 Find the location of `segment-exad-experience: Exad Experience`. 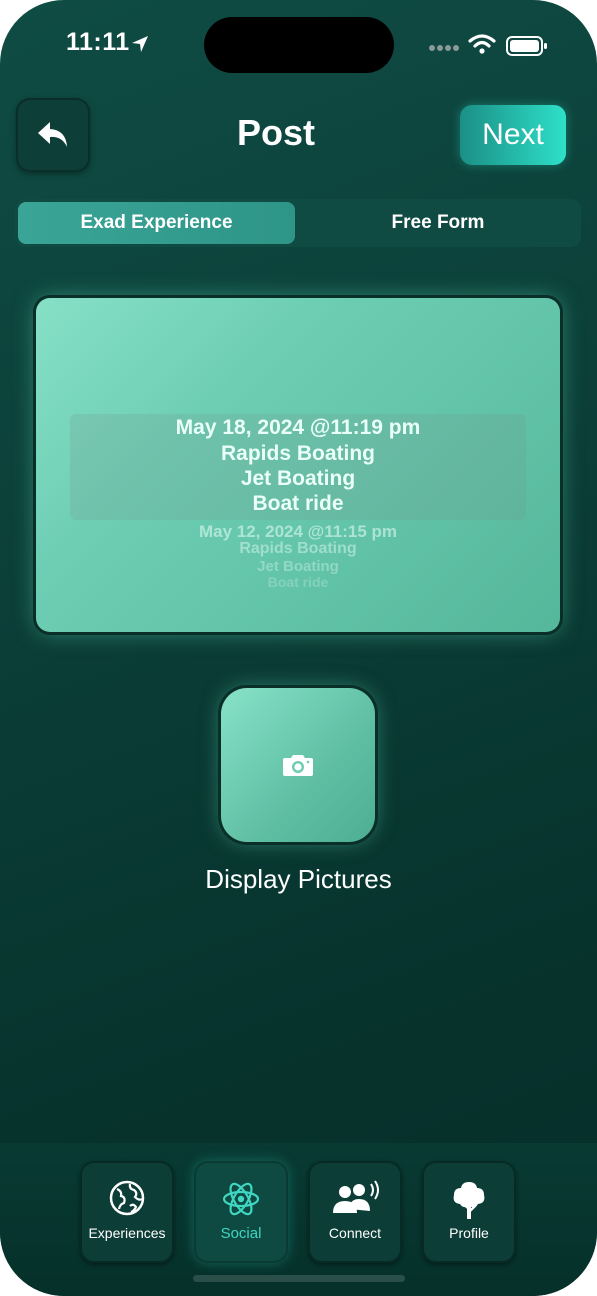

segment-exad-experience: Exad Experience is located at coordinates (156, 223).